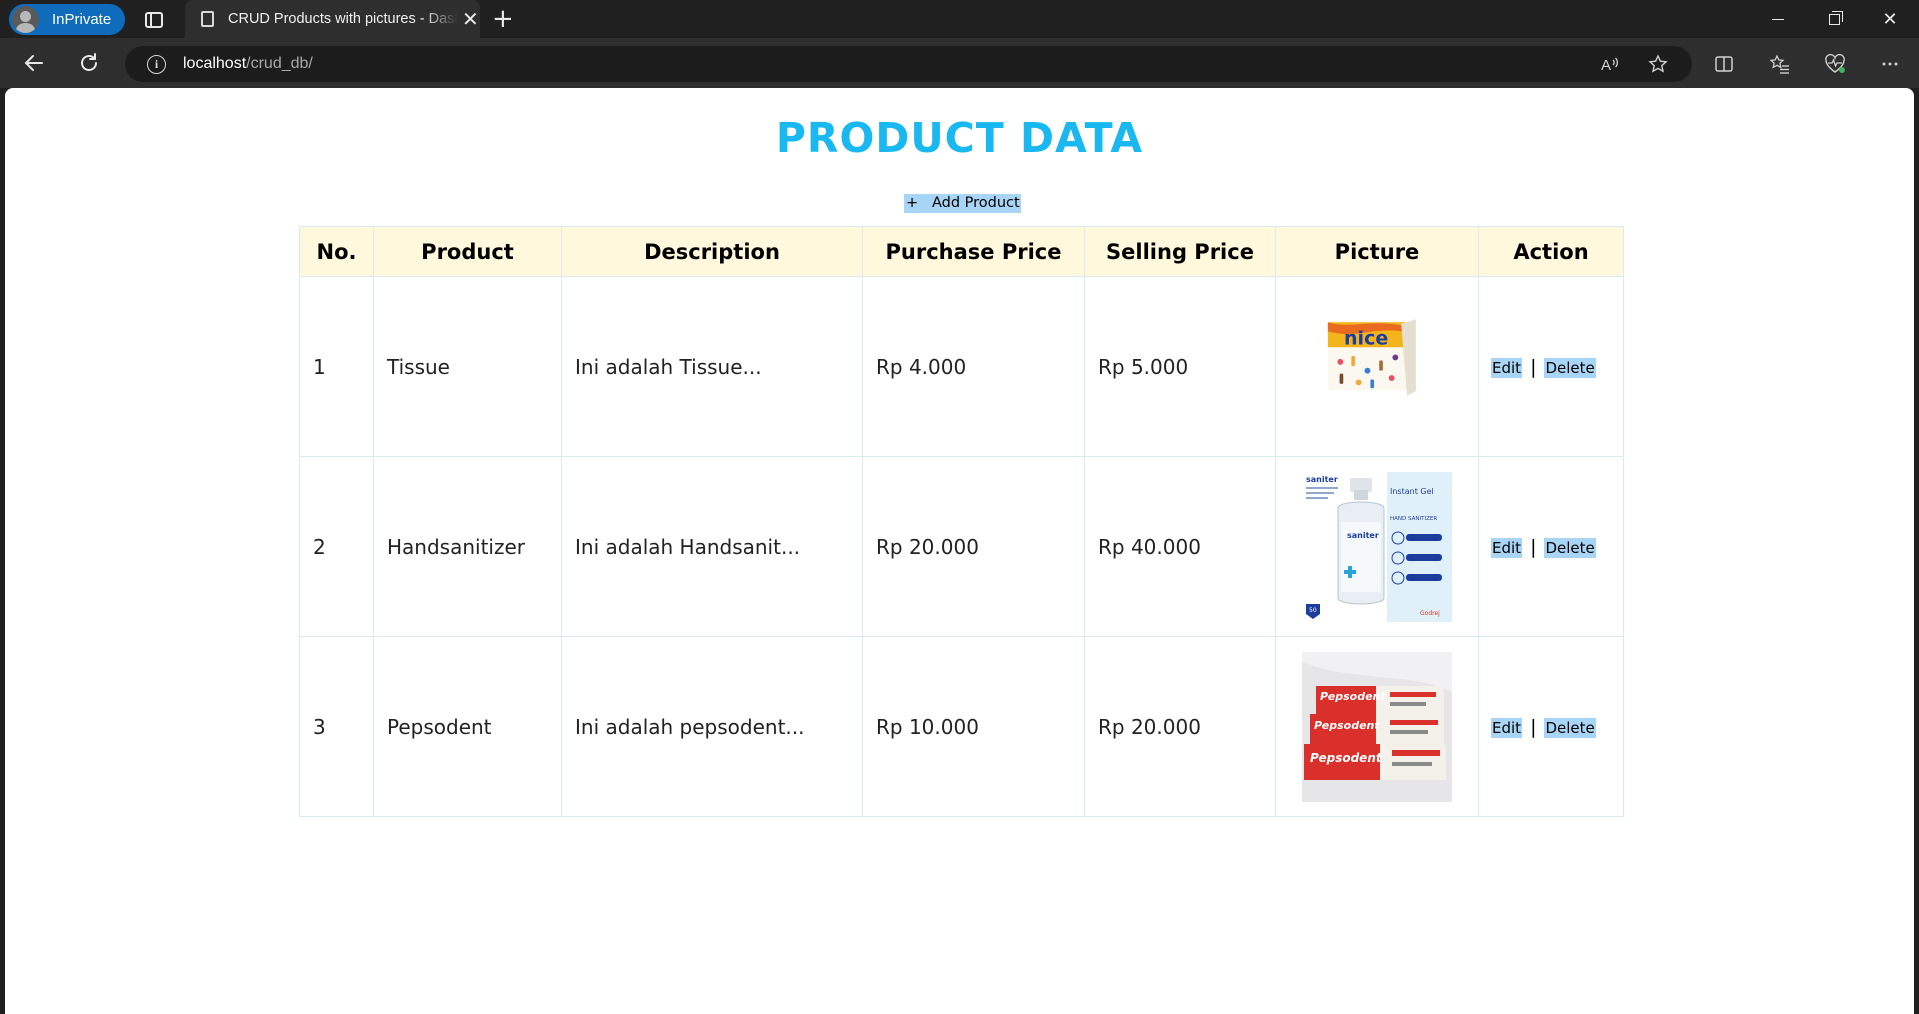 This screenshot has height=1014, width=1919. What do you see at coordinates (1551, 251) in the screenshot?
I see `column-header-action: Action` at bounding box center [1551, 251].